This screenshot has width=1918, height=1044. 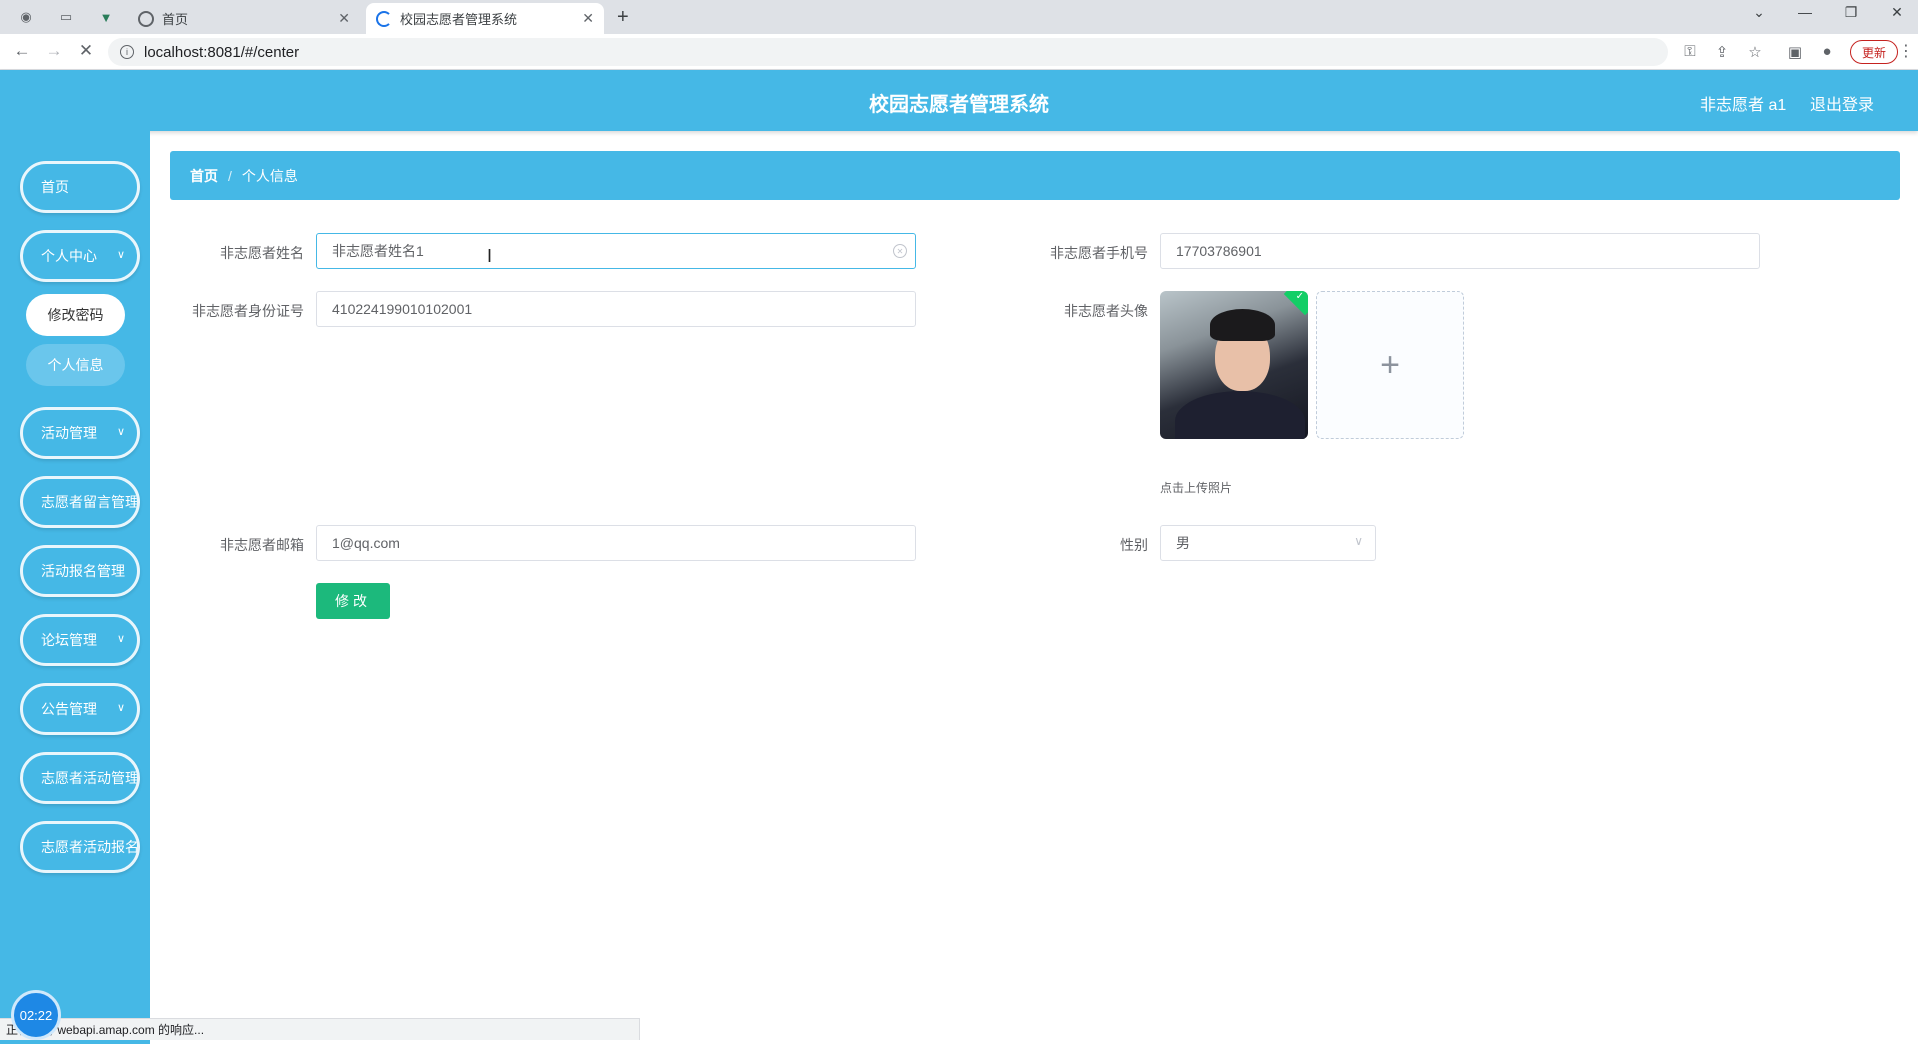 I want to click on gender-label: 性别, so click(x=1134, y=545).